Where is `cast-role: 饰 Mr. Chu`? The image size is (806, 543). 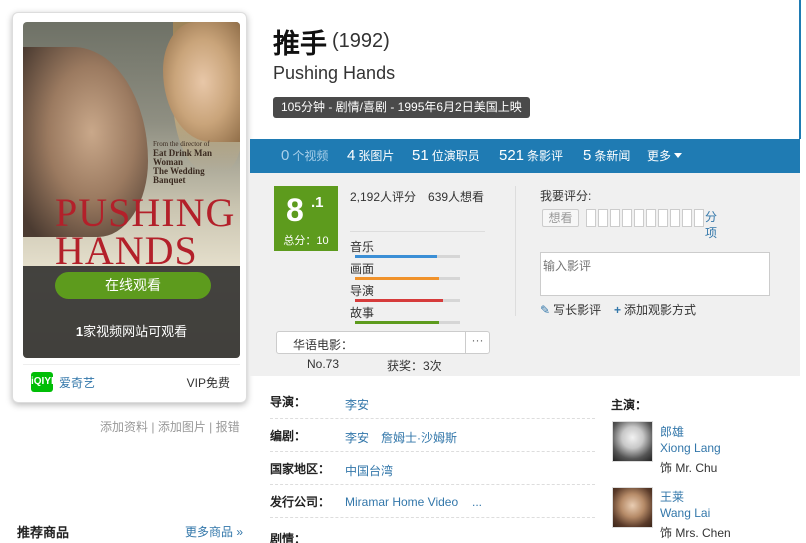 cast-role: 饰 Mr. Chu is located at coordinates (689, 468).